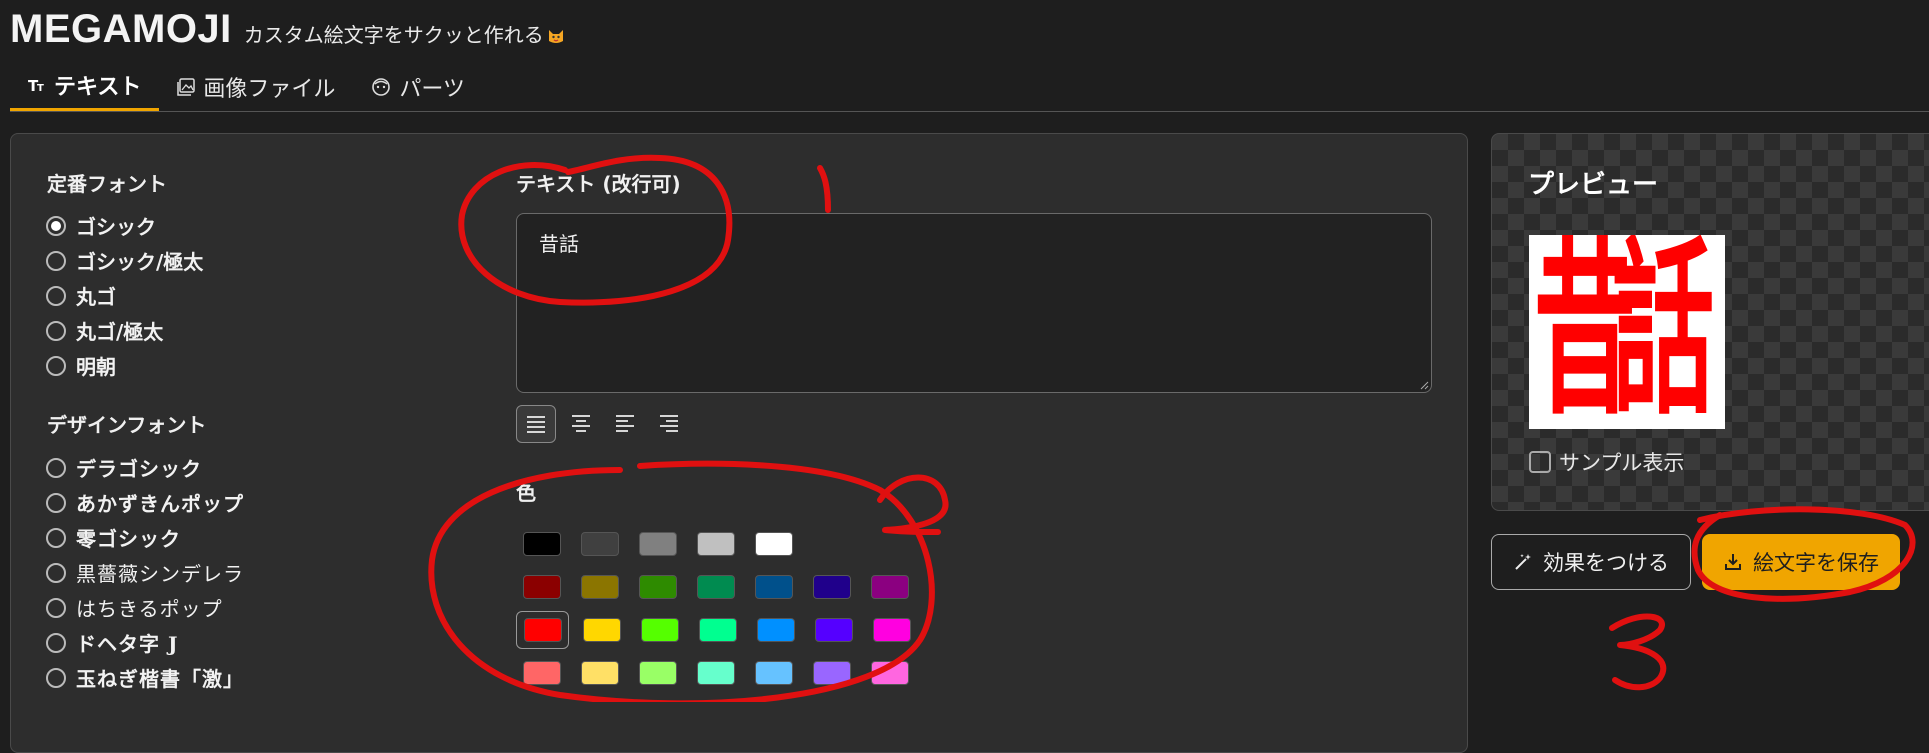 The width and height of the screenshot is (1929, 753). I want to click on font-option-mincho: 明朝, so click(124, 365).